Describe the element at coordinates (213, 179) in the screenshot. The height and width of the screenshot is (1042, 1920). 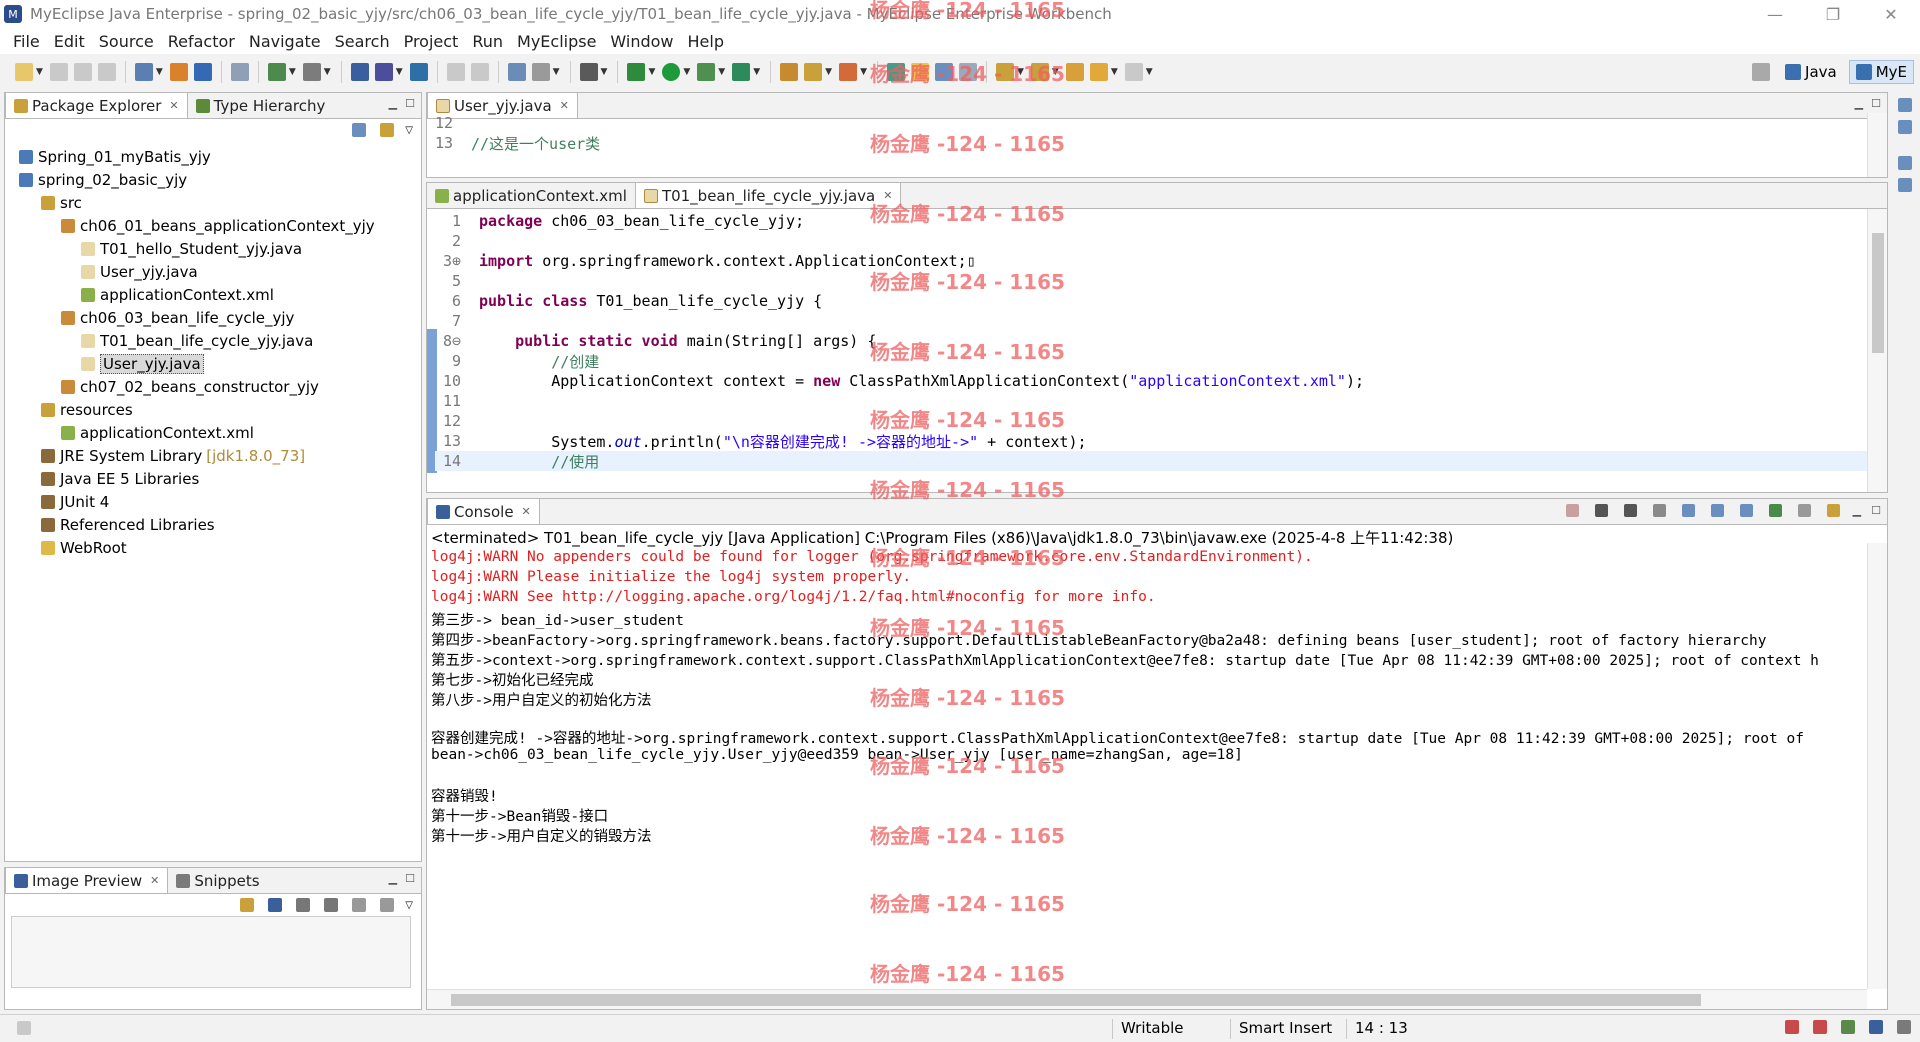
I see `tree-item: spring_02_basic_yjy` at that location.